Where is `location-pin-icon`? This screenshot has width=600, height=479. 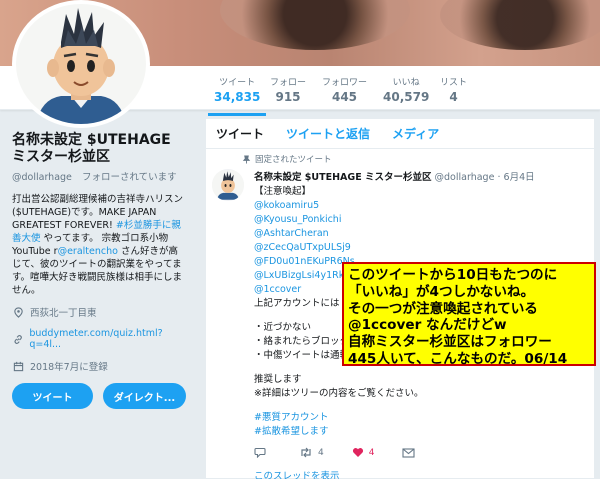
location-pin-icon is located at coordinates (18, 312).